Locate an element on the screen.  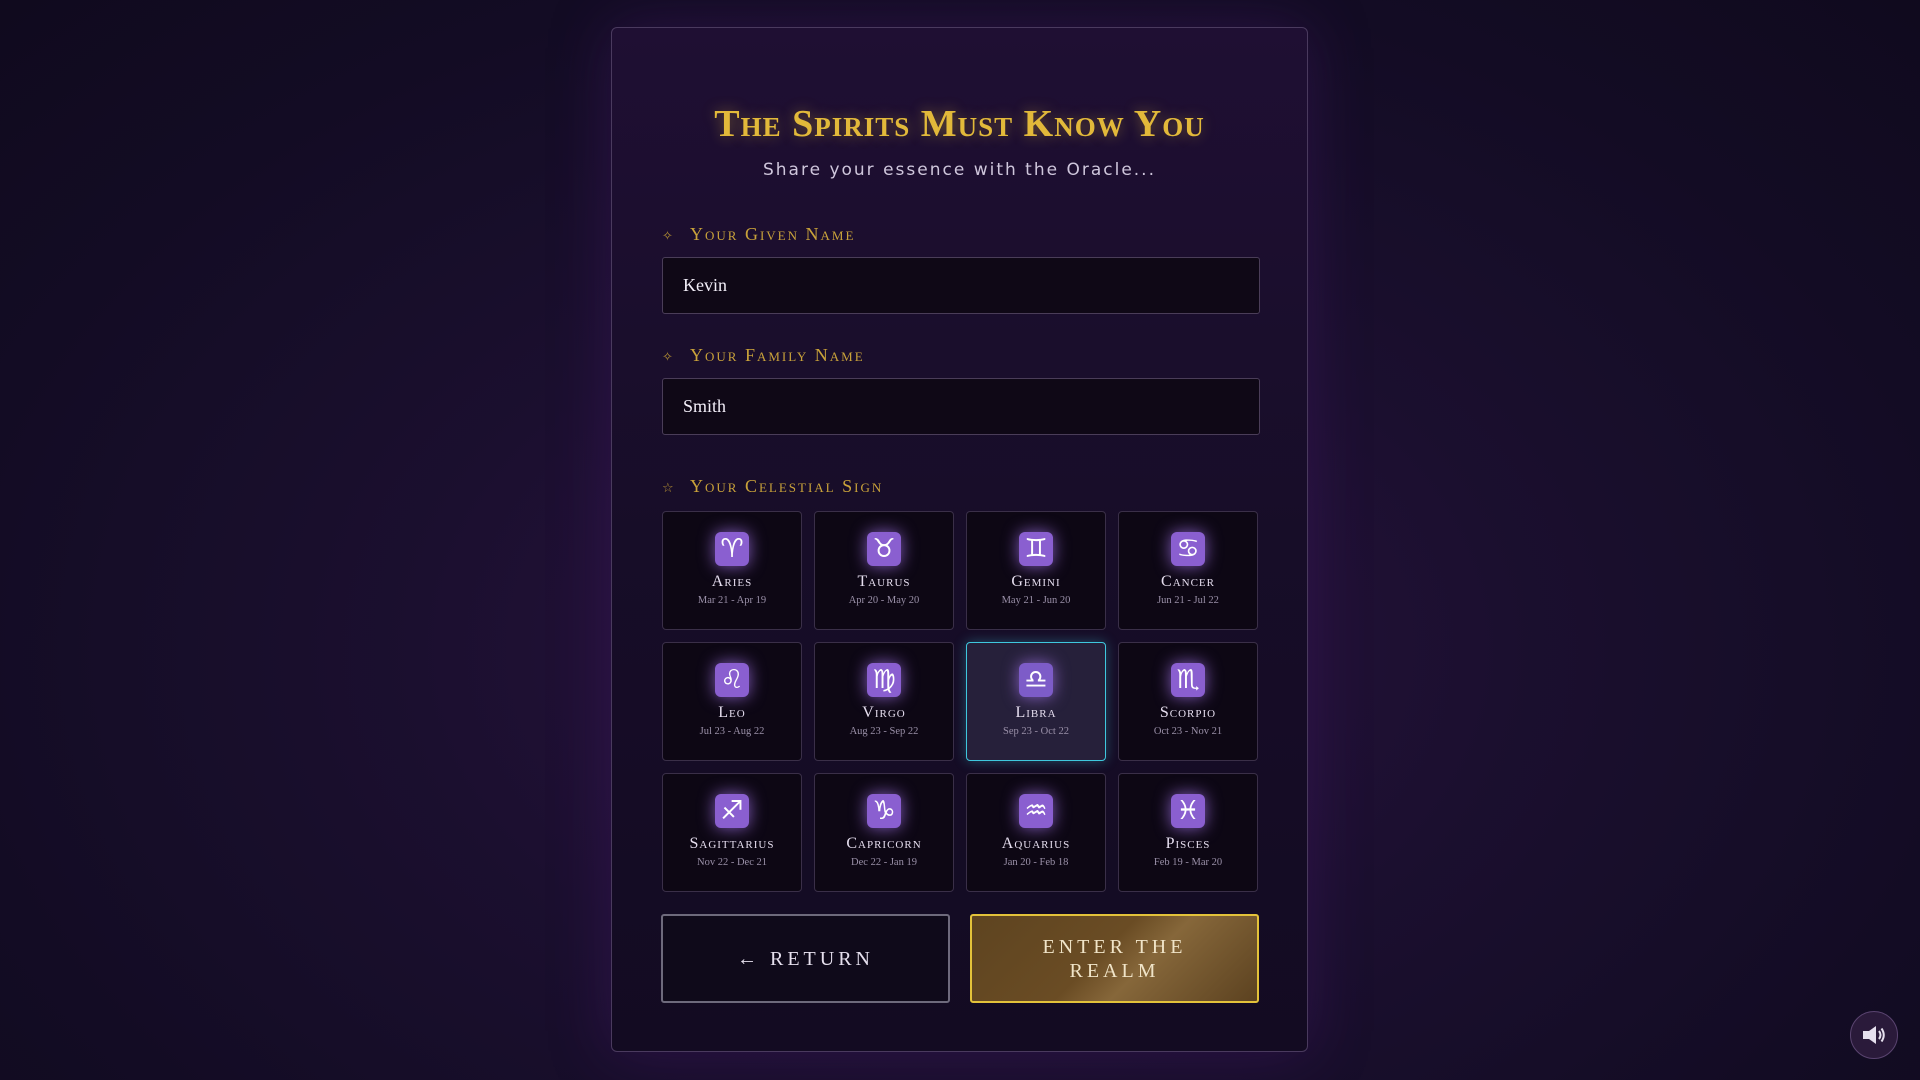
sign-card-scorpio: ♏ Scorpio Oct 23 - Nov 21 is located at coordinates (1188, 701).